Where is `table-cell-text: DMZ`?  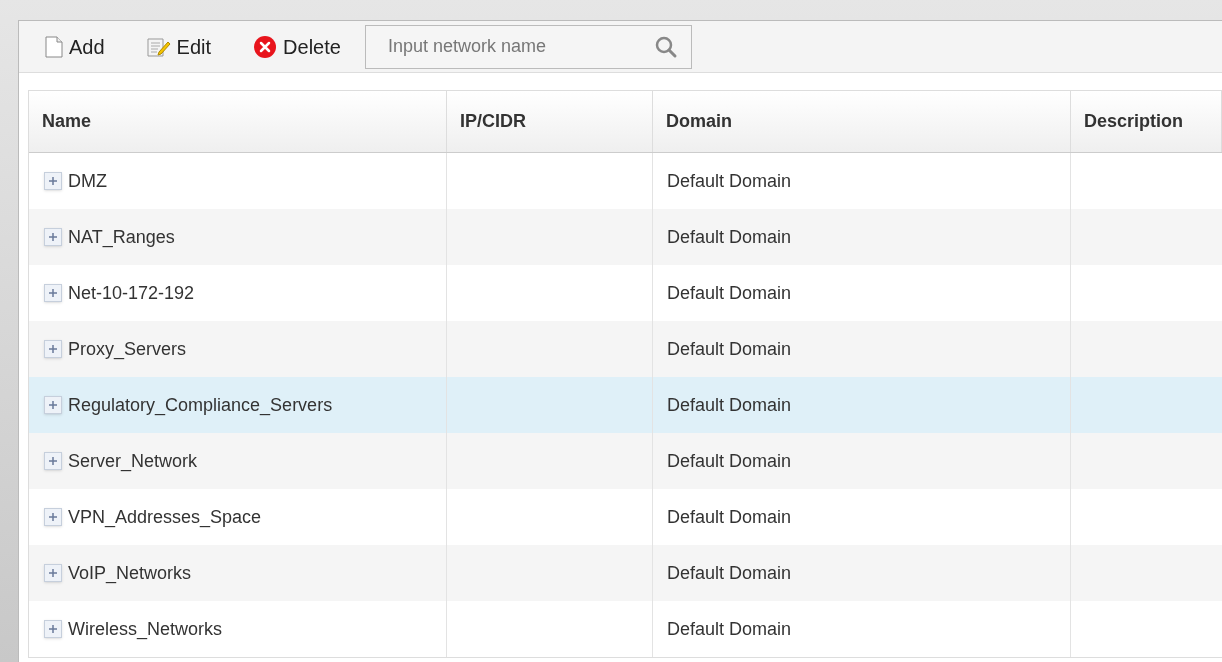 table-cell-text: DMZ is located at coordinates (87, 181).